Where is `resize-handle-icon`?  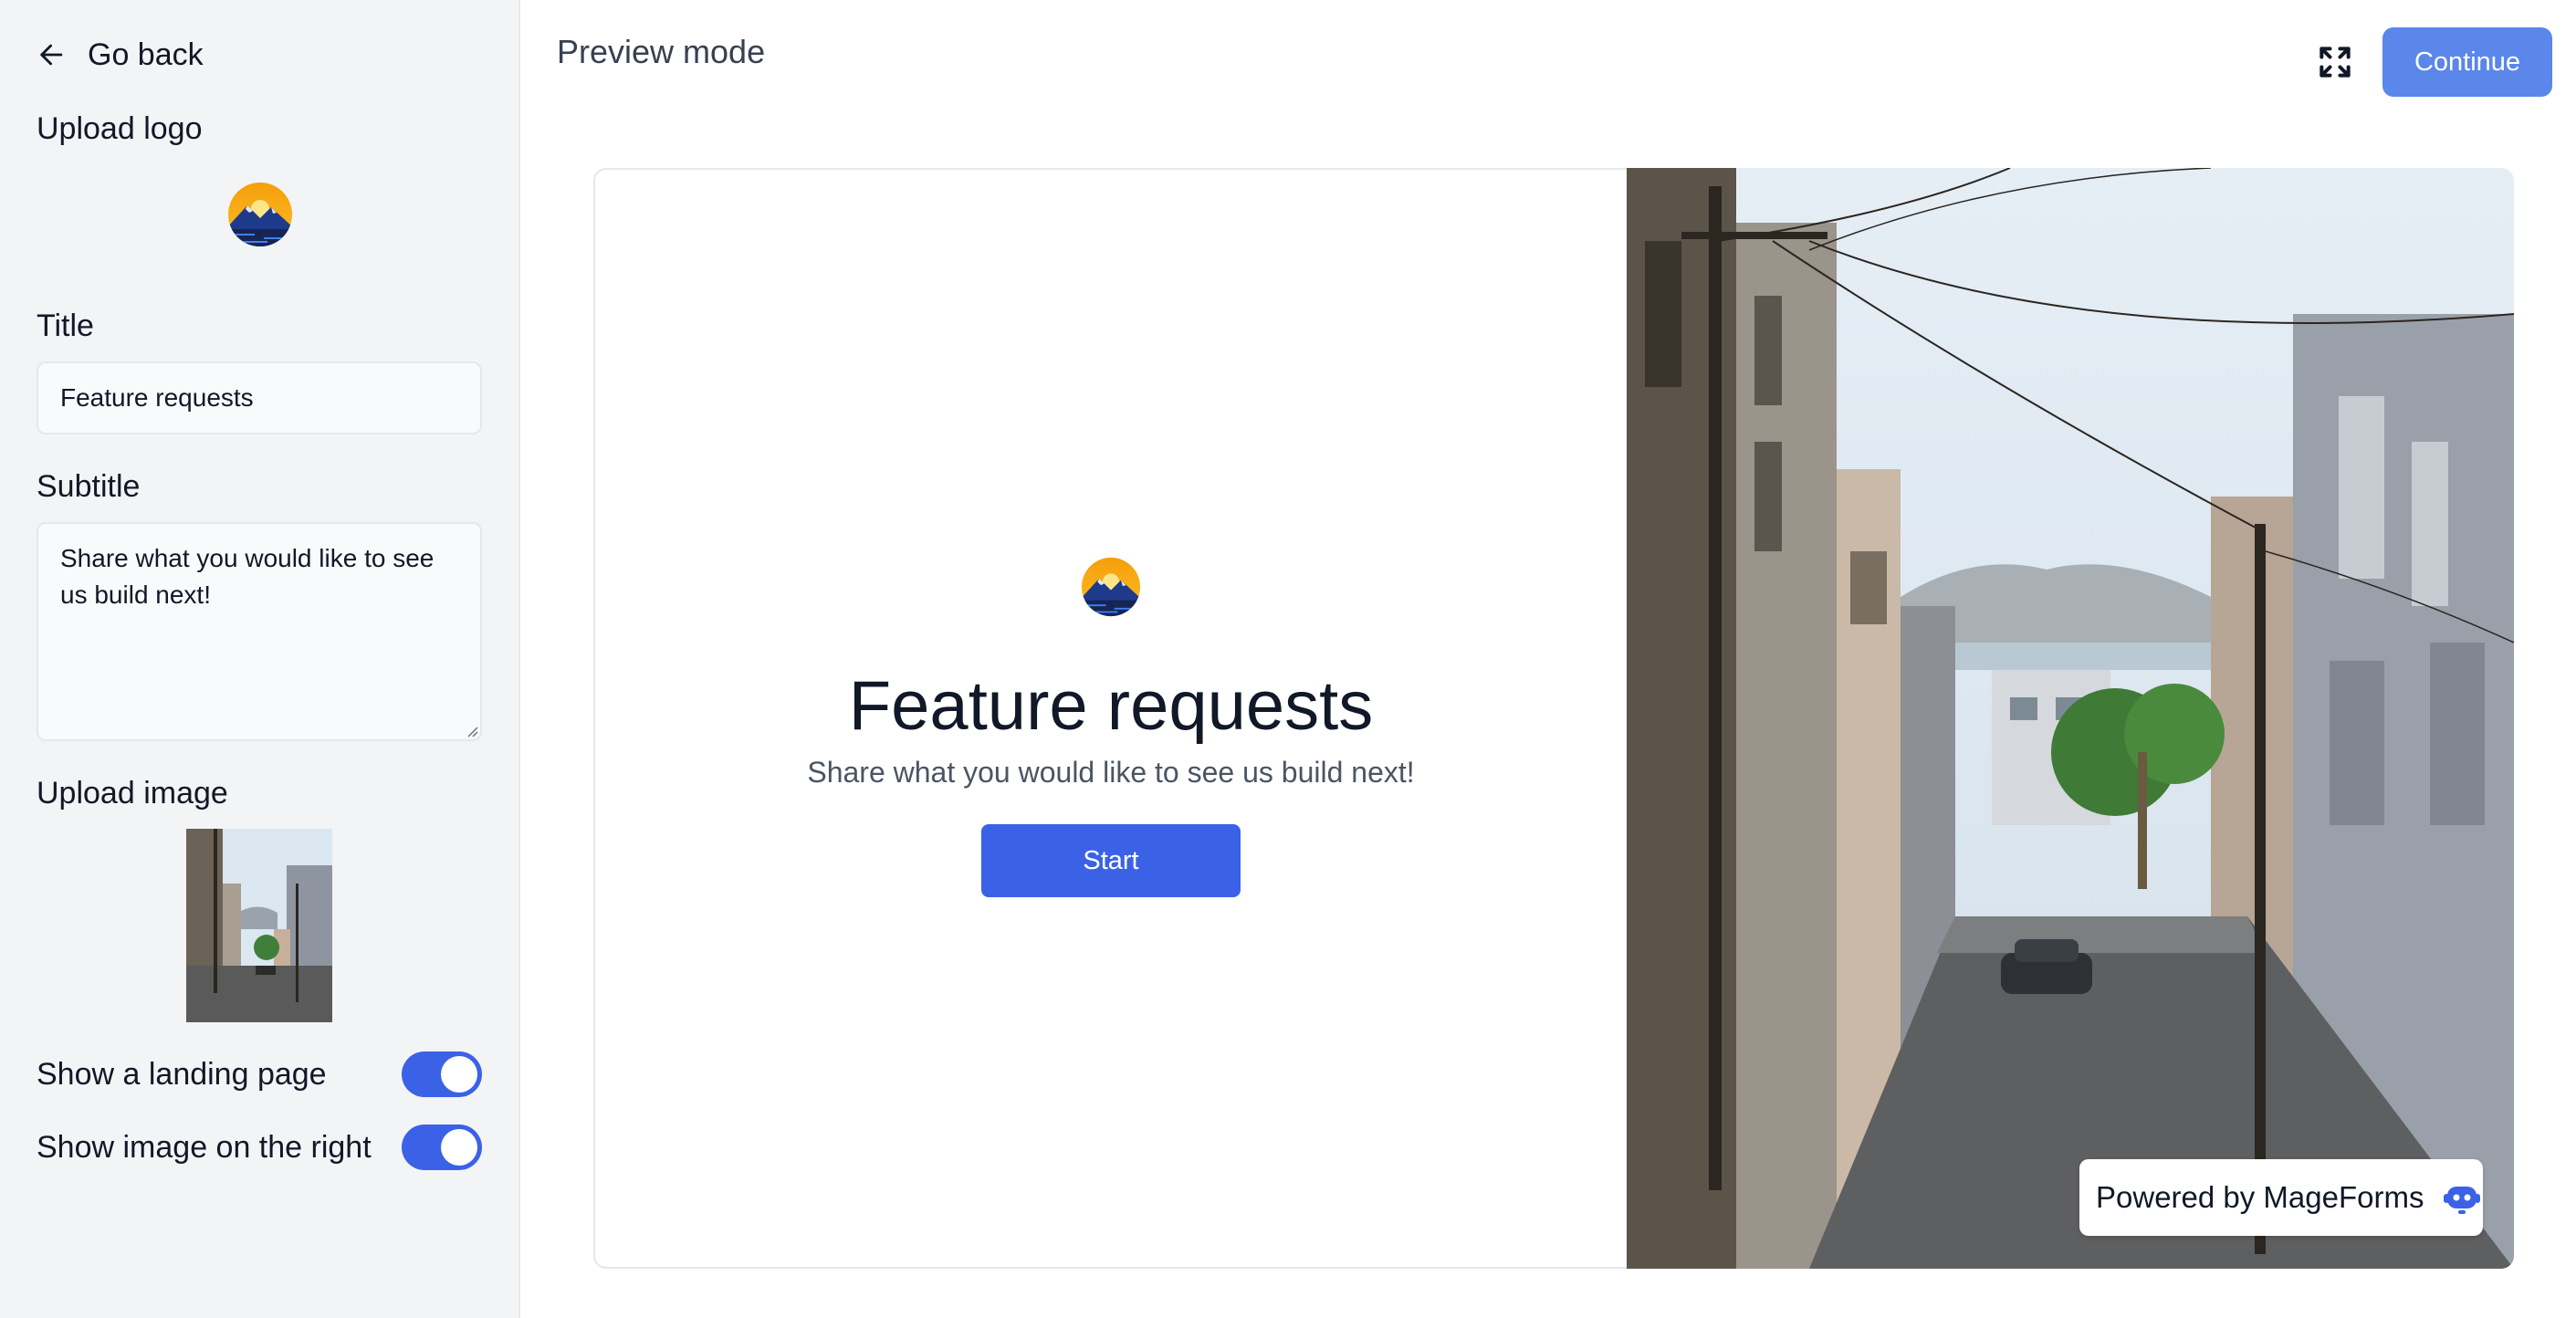 resize-handle-icon is located at coordinates (472, 731).